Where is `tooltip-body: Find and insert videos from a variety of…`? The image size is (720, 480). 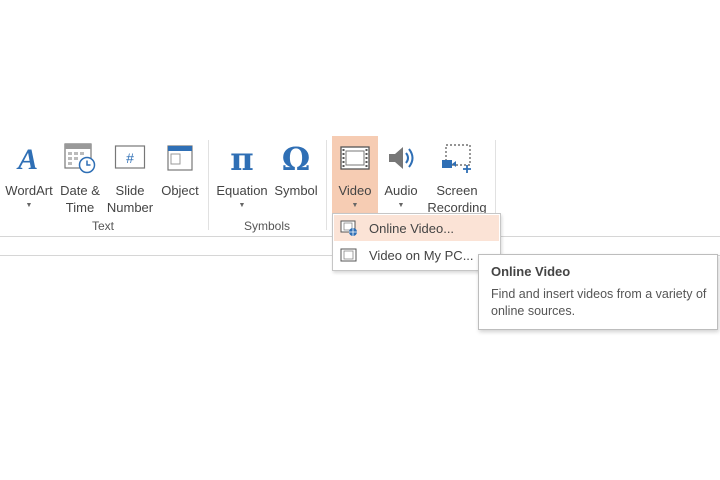
tooltip-body: Find and insert videos from a variety of… is located at coordinates (599, 302).